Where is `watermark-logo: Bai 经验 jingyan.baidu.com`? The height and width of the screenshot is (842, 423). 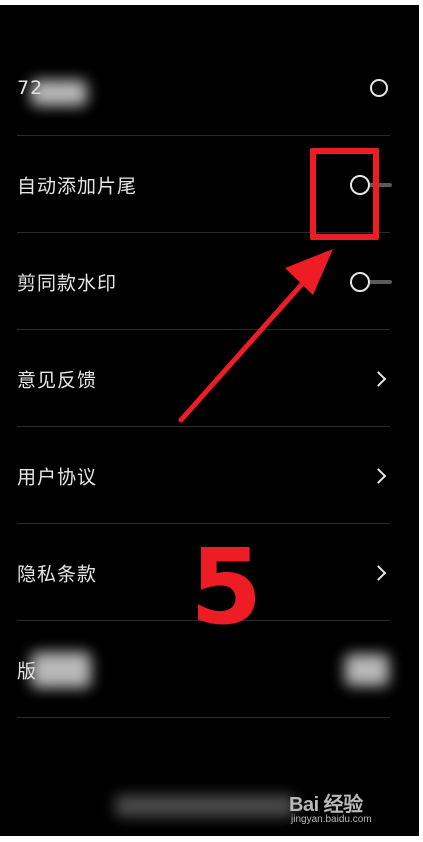
watermark-logo: Bai 经验 jingyan.baidu.com is located at coordinates (345, 809).